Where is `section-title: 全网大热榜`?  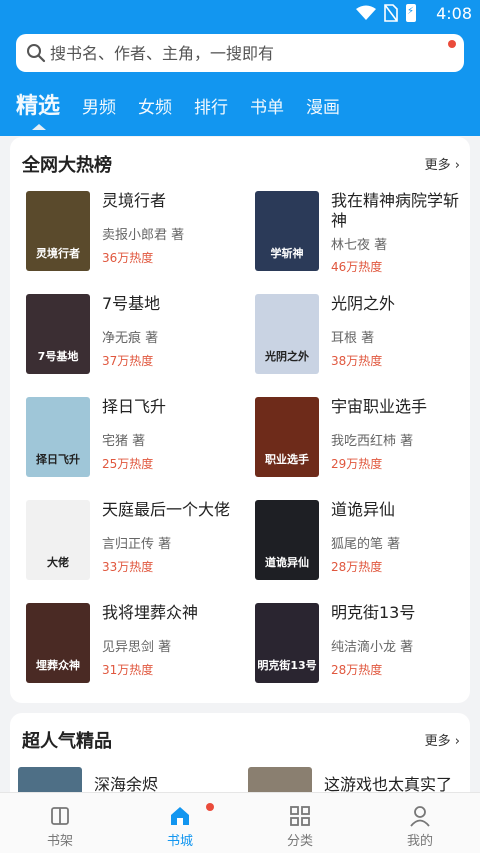
section-title: 全网大热榜 is located at coordinates (67, 165).